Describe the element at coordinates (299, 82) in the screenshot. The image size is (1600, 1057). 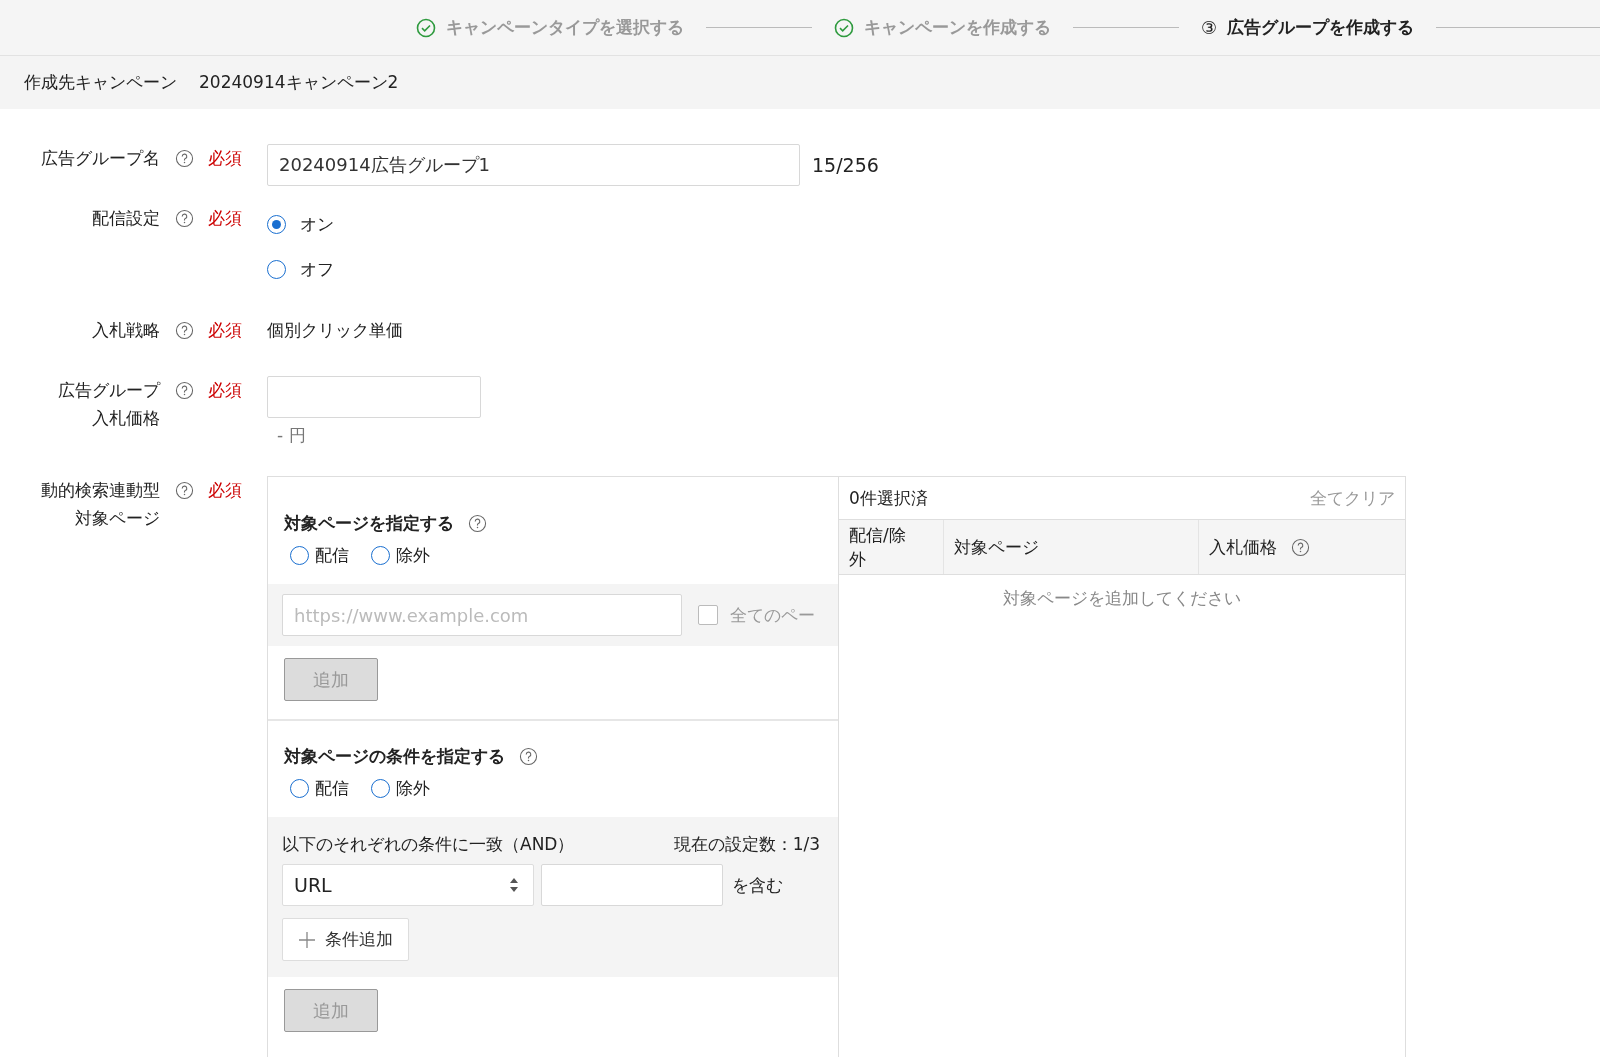
I see `campaign-name: 20240914キャンペーン2` at that location.